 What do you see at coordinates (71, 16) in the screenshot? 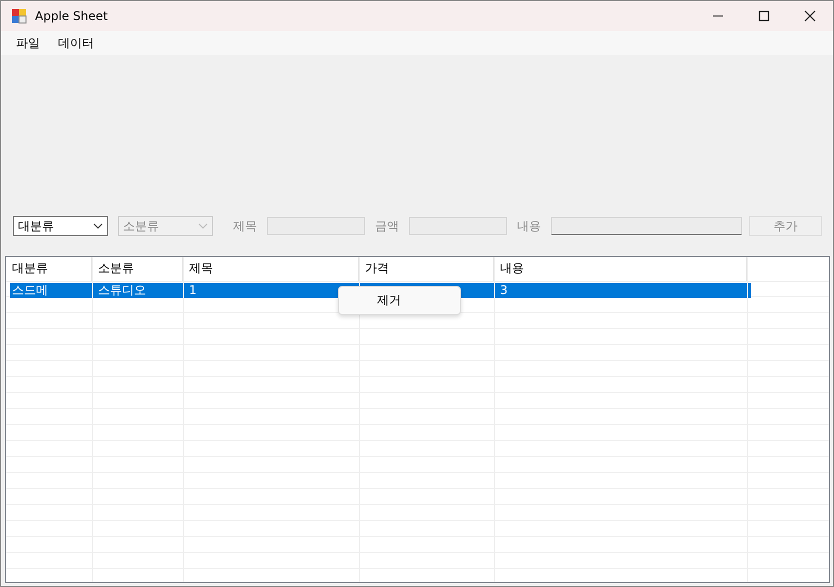
I see `window-title: Apple Sheet` at bounding box center [71, 16].